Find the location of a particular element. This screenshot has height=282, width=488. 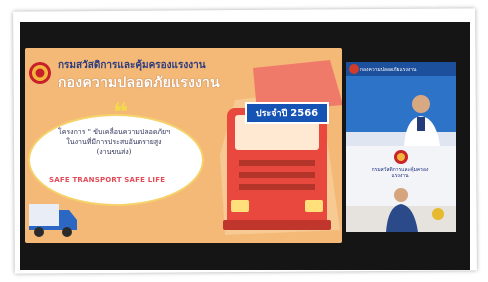

delivery-van-icon is located at coordinates (53, 220).